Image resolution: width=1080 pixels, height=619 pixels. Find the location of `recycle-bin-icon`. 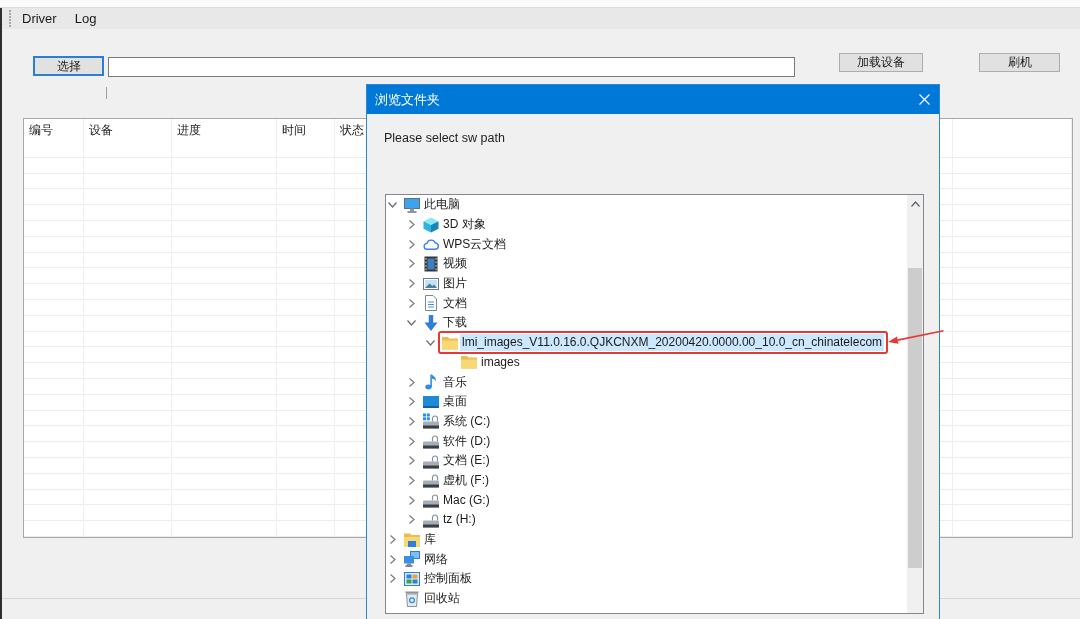

recycle-bin-icon is located at coordinates (412, 598).